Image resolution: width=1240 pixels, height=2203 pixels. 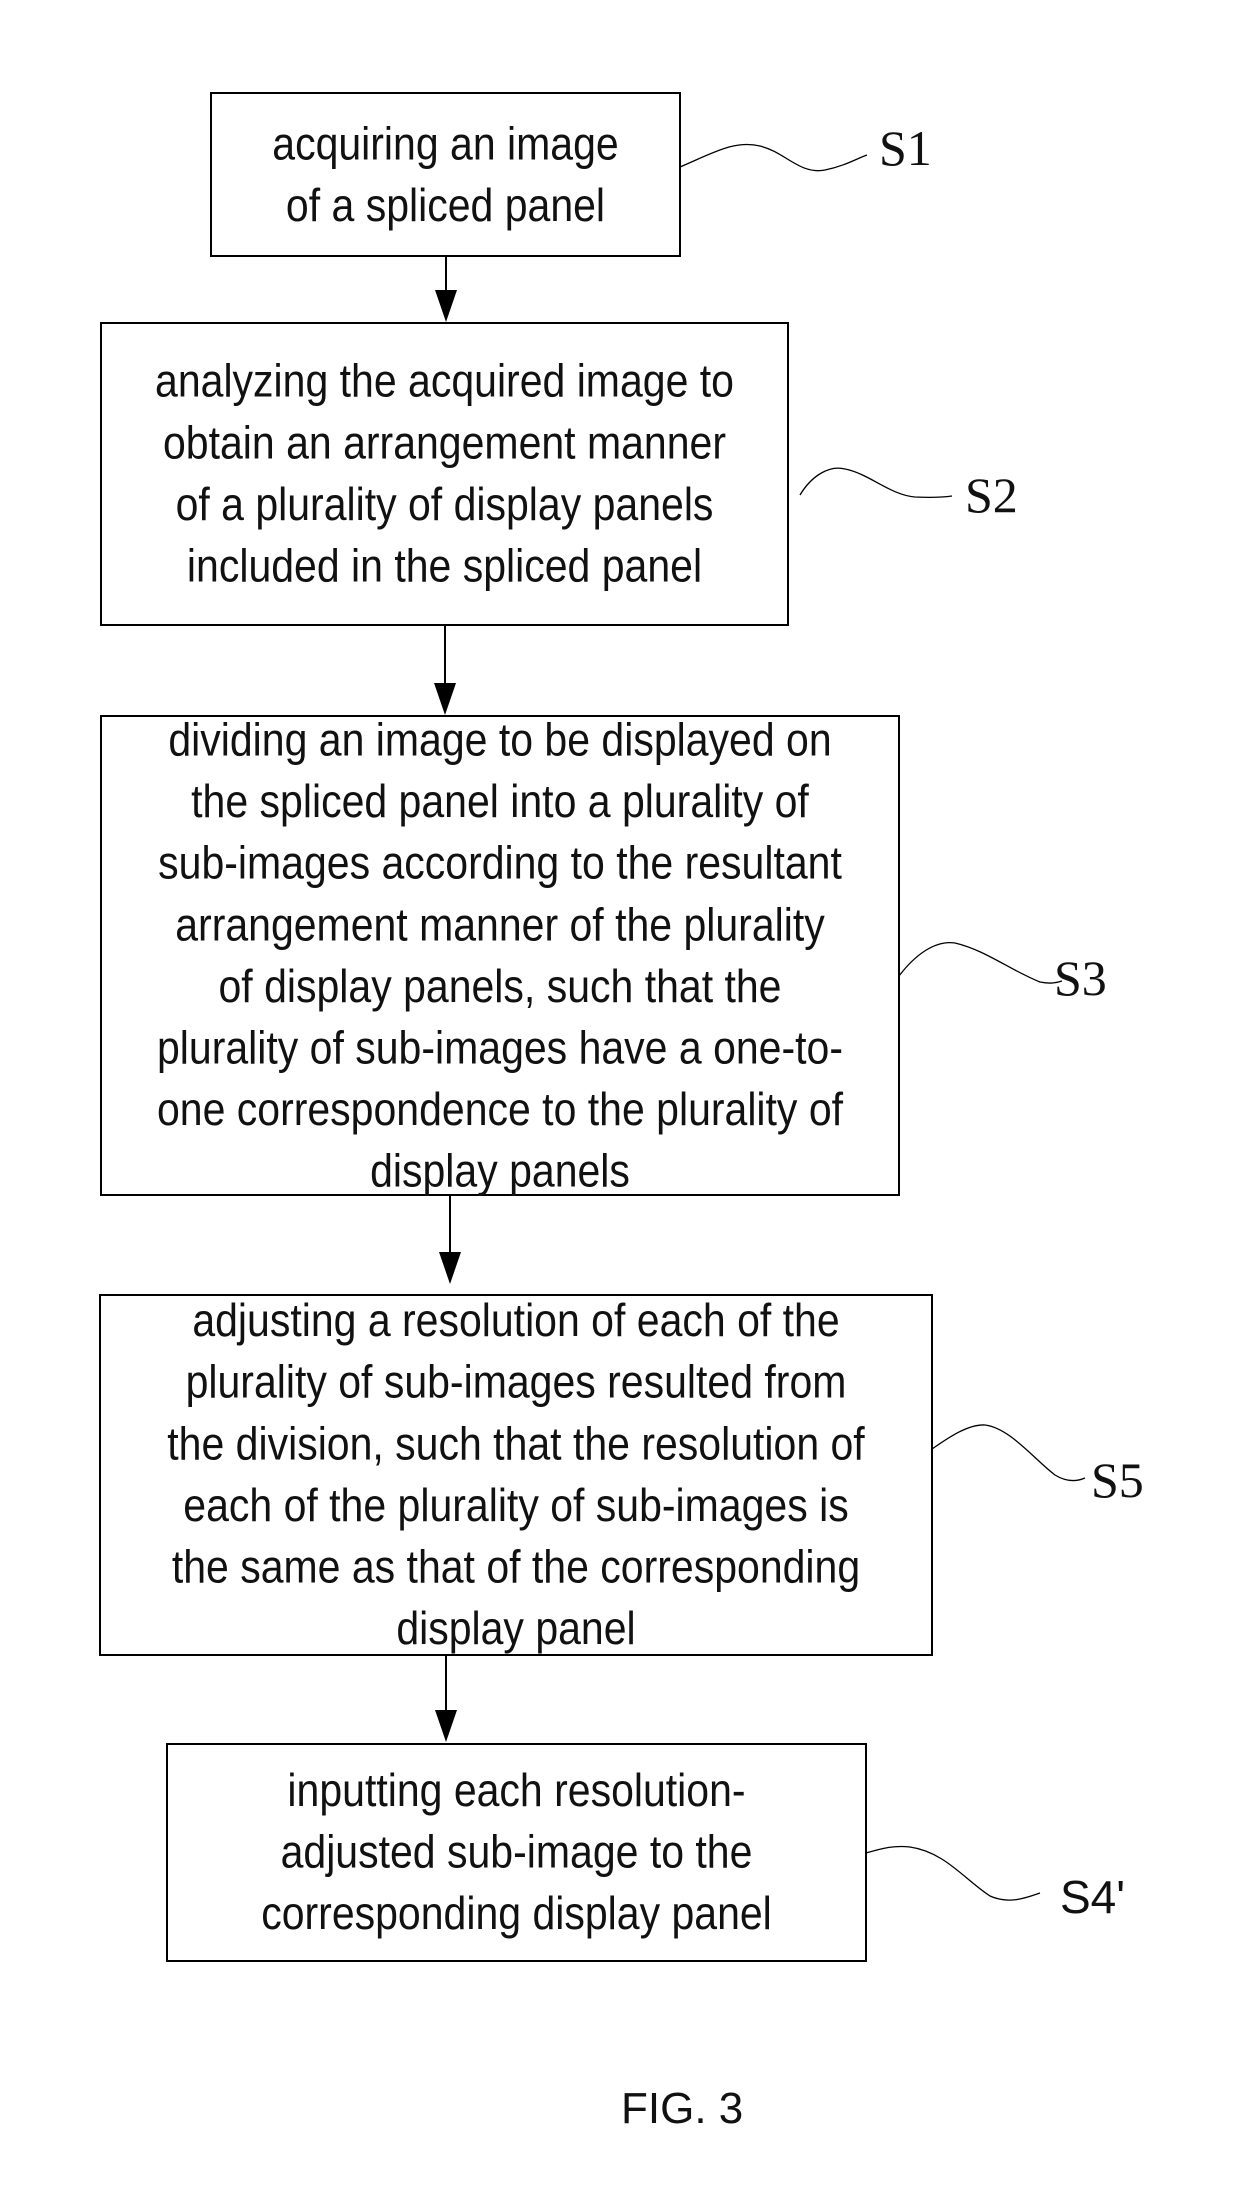 I want to click on step-label-s5: S5, so click(x=1117, y=1480).